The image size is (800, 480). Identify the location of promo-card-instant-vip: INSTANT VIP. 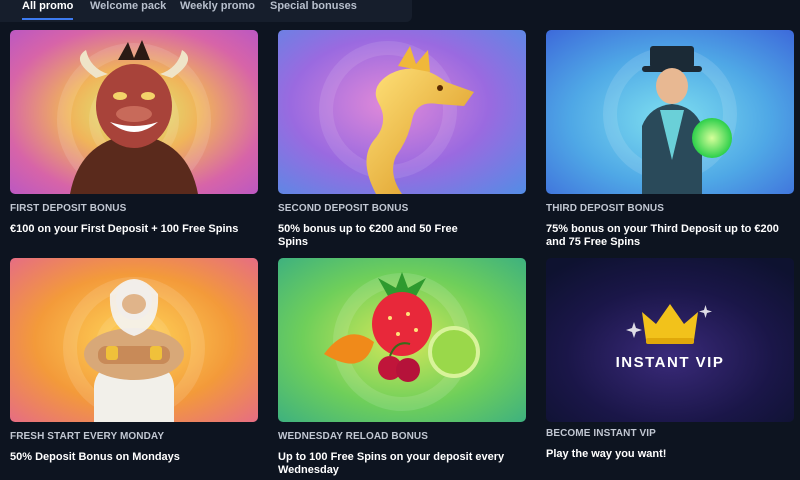
(670, 340).